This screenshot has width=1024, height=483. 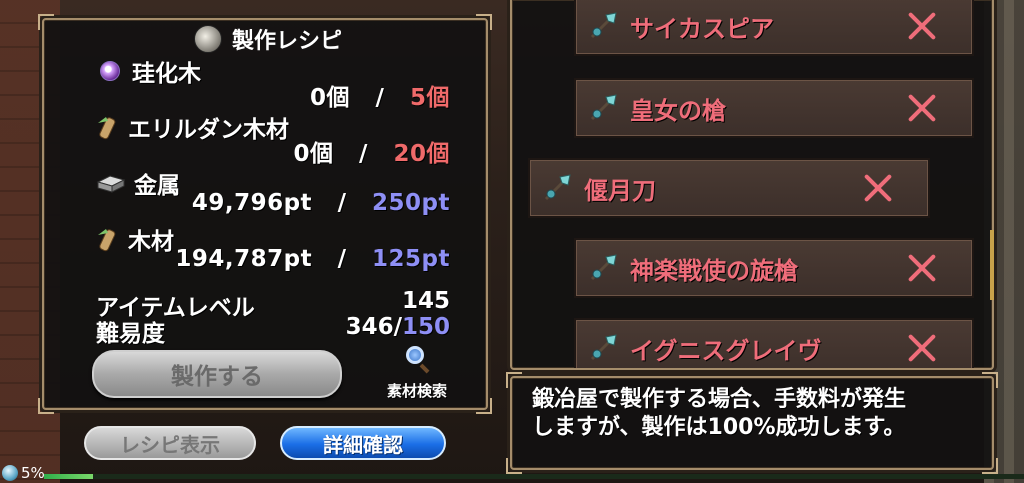 What do you see at coordinates (111, 183) in the screenshot?
I see `metal-ingot-icon` at bounding box center [111, 183].